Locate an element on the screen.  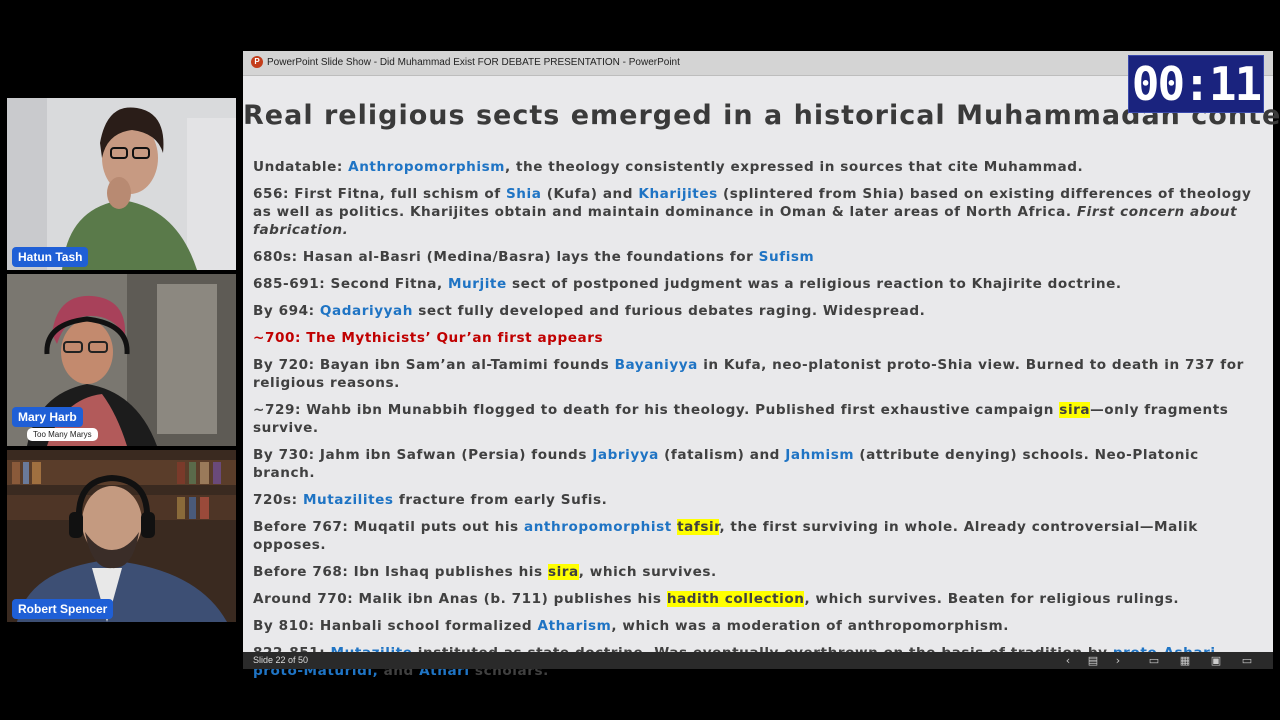
text-run: Before 767: Muqatil puts out his is located at coordinates (388, 527).